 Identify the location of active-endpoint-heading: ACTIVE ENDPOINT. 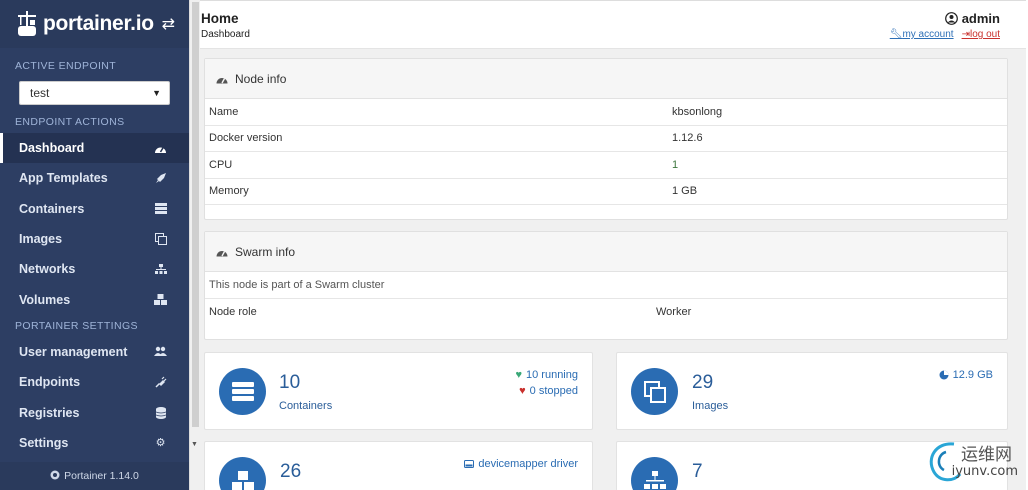
(66, 66).